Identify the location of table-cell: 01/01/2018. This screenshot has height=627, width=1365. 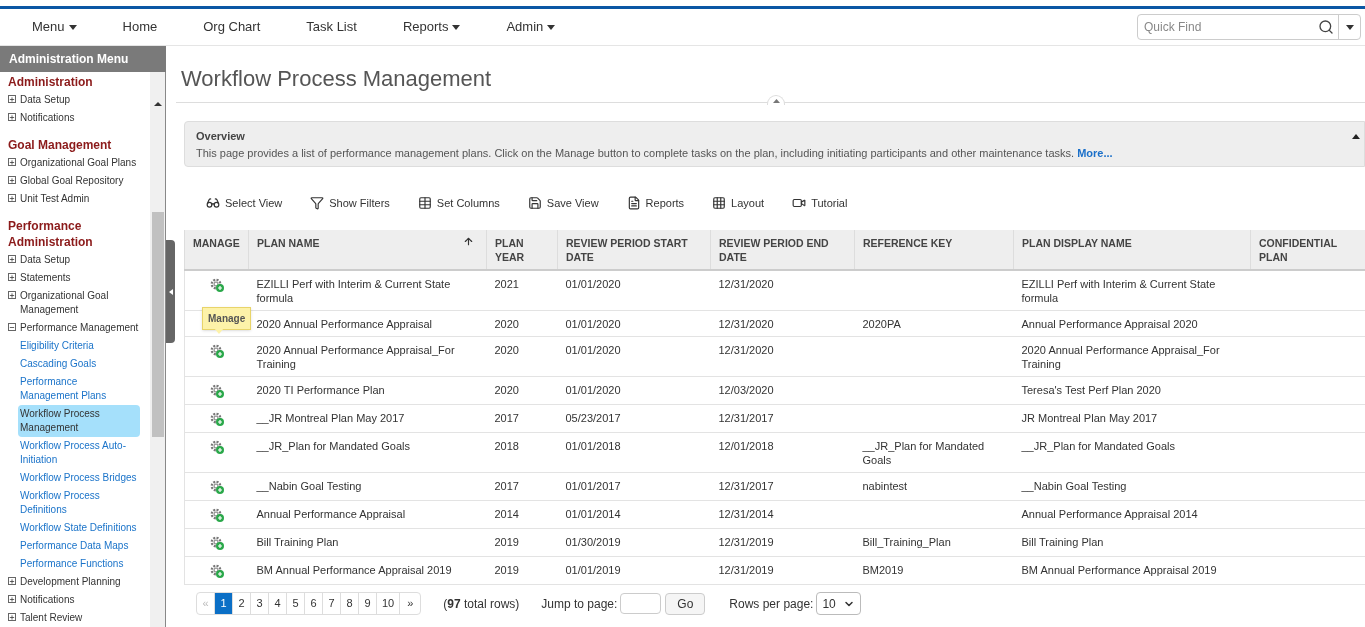
(634, 452).